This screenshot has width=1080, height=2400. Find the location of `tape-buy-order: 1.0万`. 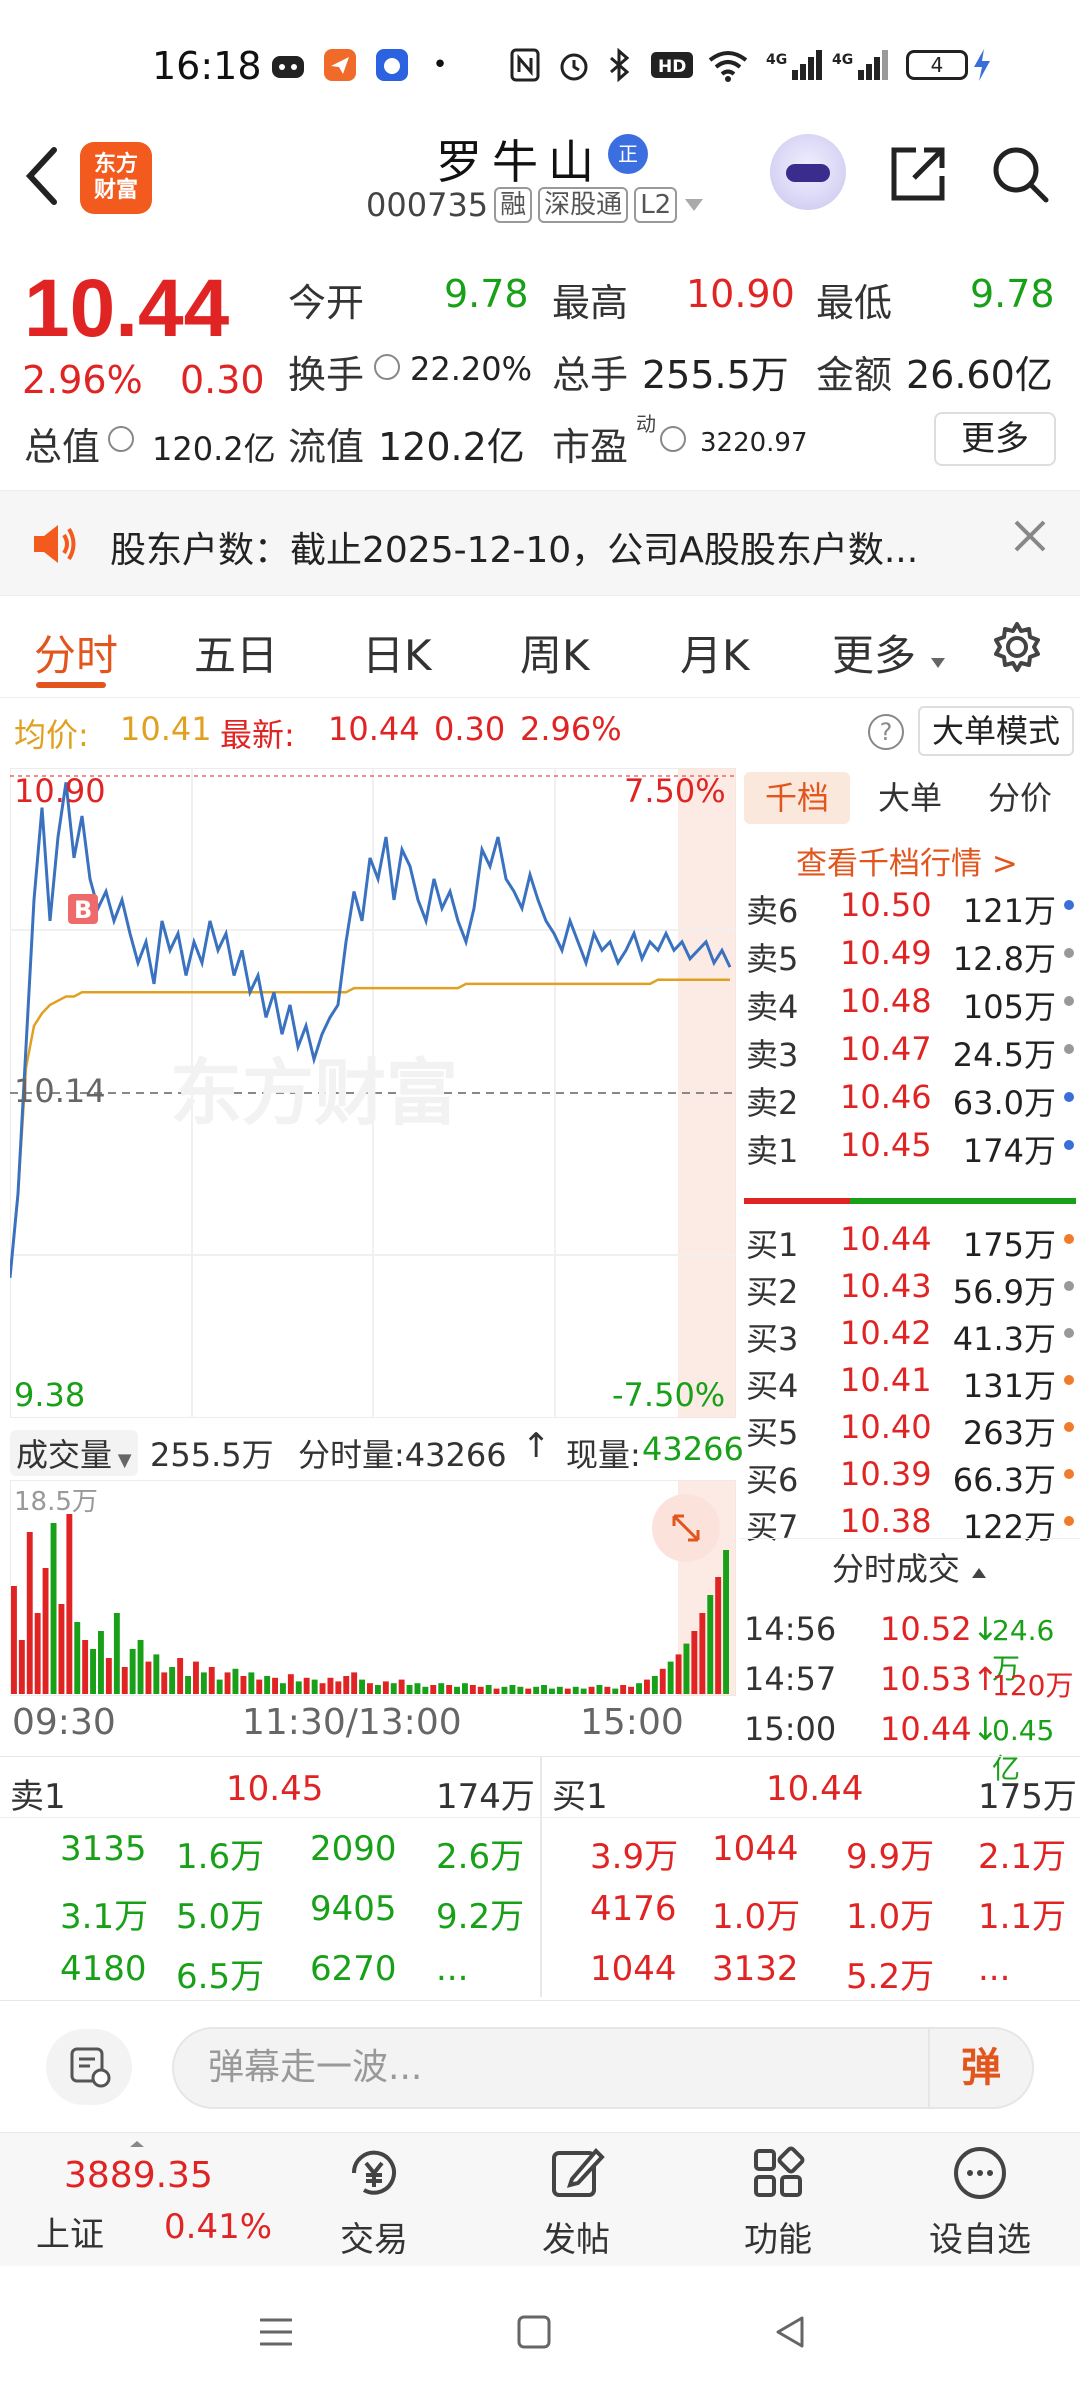

tape-buy-order: 1.0万 is located at coordinates (756, 1917).